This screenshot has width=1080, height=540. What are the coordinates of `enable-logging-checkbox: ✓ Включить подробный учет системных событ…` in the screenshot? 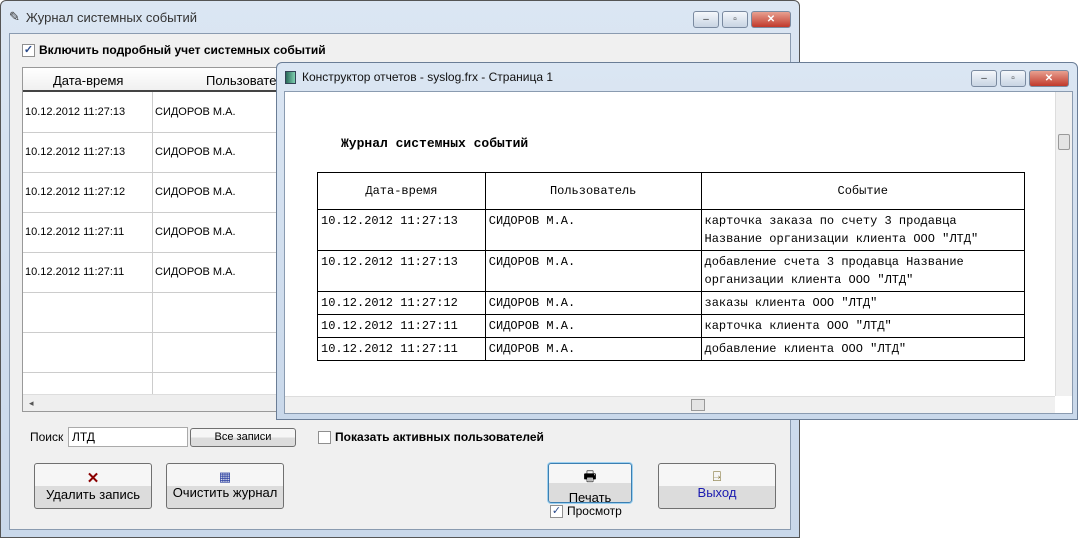 It's located at (174, 50).